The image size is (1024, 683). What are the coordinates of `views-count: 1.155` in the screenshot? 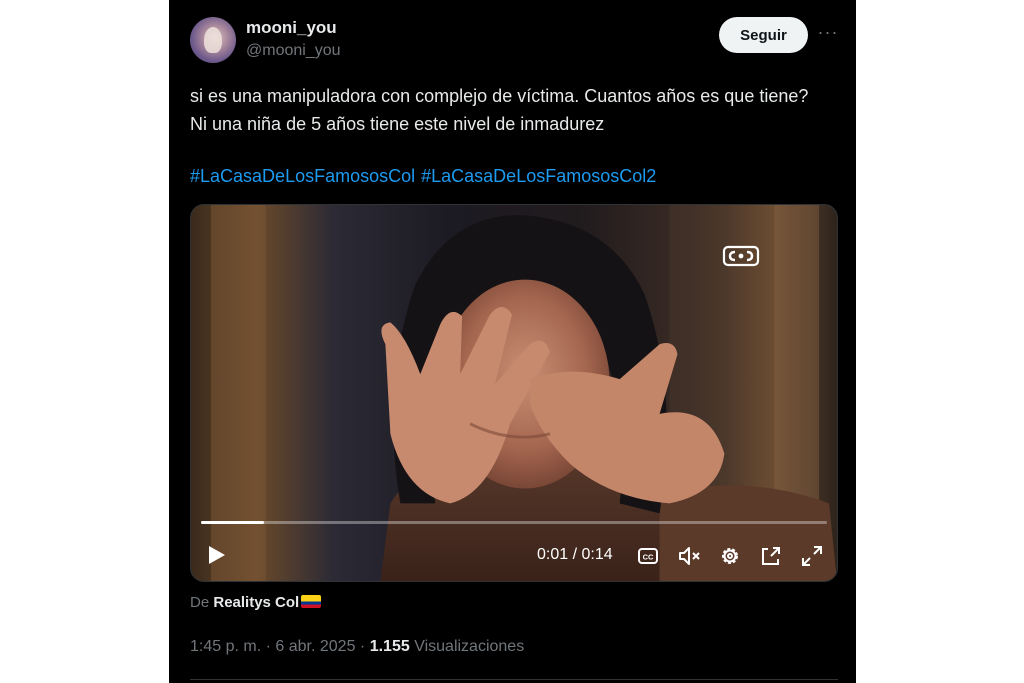 It's located at (389, 646).